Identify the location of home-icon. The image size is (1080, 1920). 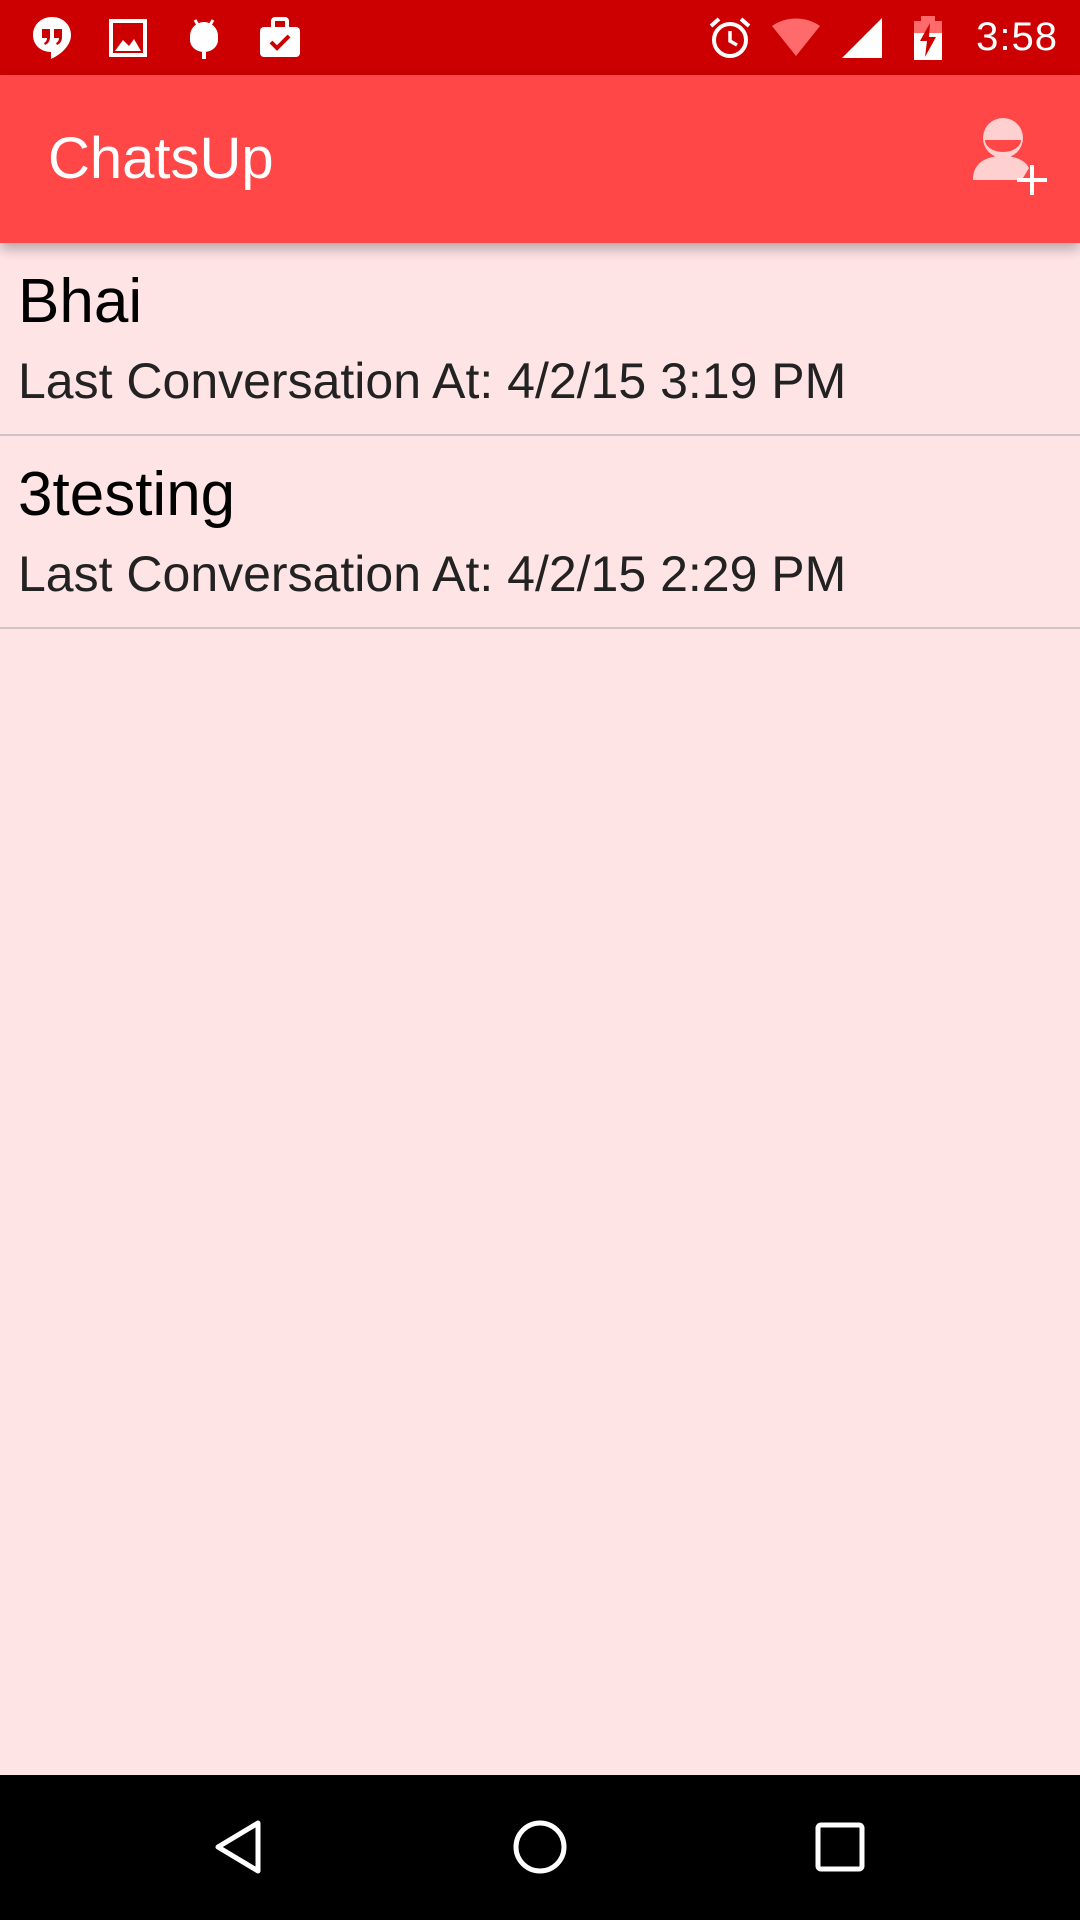
(540, 1847).